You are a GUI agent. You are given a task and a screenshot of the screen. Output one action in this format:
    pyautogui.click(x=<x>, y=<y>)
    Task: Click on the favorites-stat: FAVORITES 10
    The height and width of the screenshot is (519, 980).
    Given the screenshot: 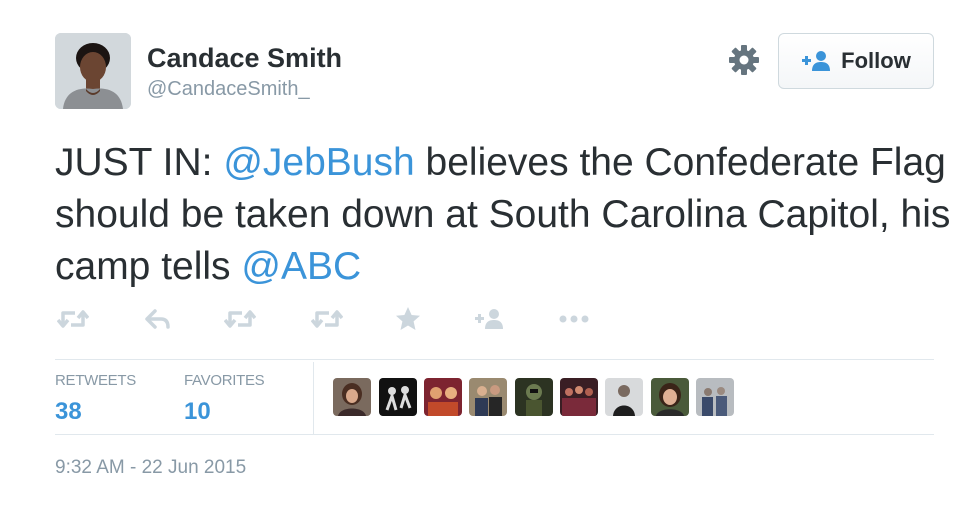 What is the action you would take?
    pyautogui.click(x=224, y=399)
    